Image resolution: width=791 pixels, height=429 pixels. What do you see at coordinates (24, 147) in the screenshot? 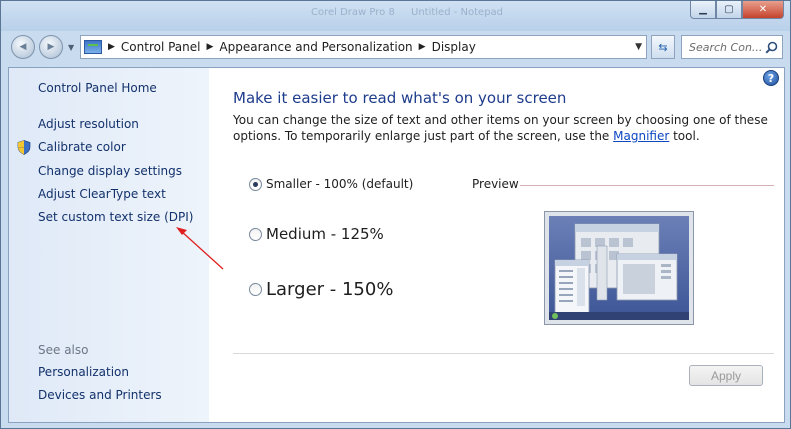
I see `uac-shield-icon` at bounding box center [24, 147].